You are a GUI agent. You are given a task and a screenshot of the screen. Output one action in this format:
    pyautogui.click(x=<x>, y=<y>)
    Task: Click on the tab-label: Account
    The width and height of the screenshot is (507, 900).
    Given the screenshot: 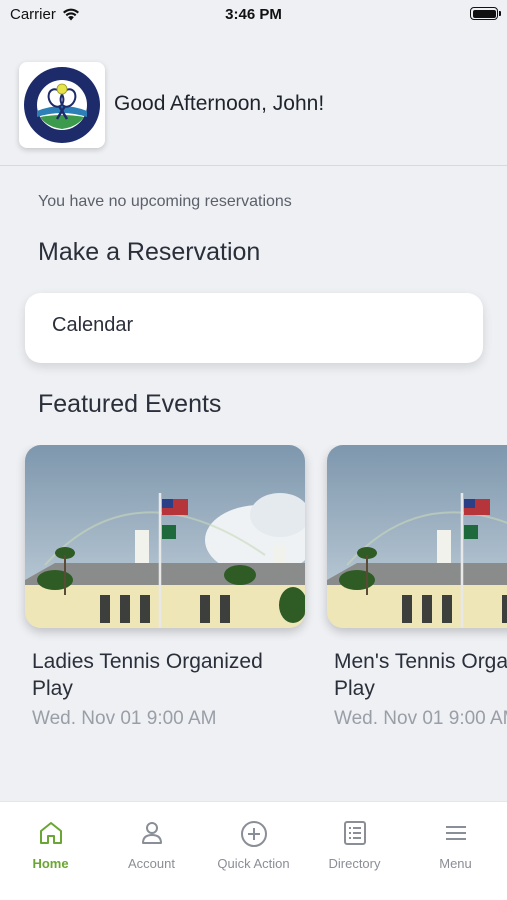 What is the action you would take?
    pyautogui.click(x=151, y=863)
    